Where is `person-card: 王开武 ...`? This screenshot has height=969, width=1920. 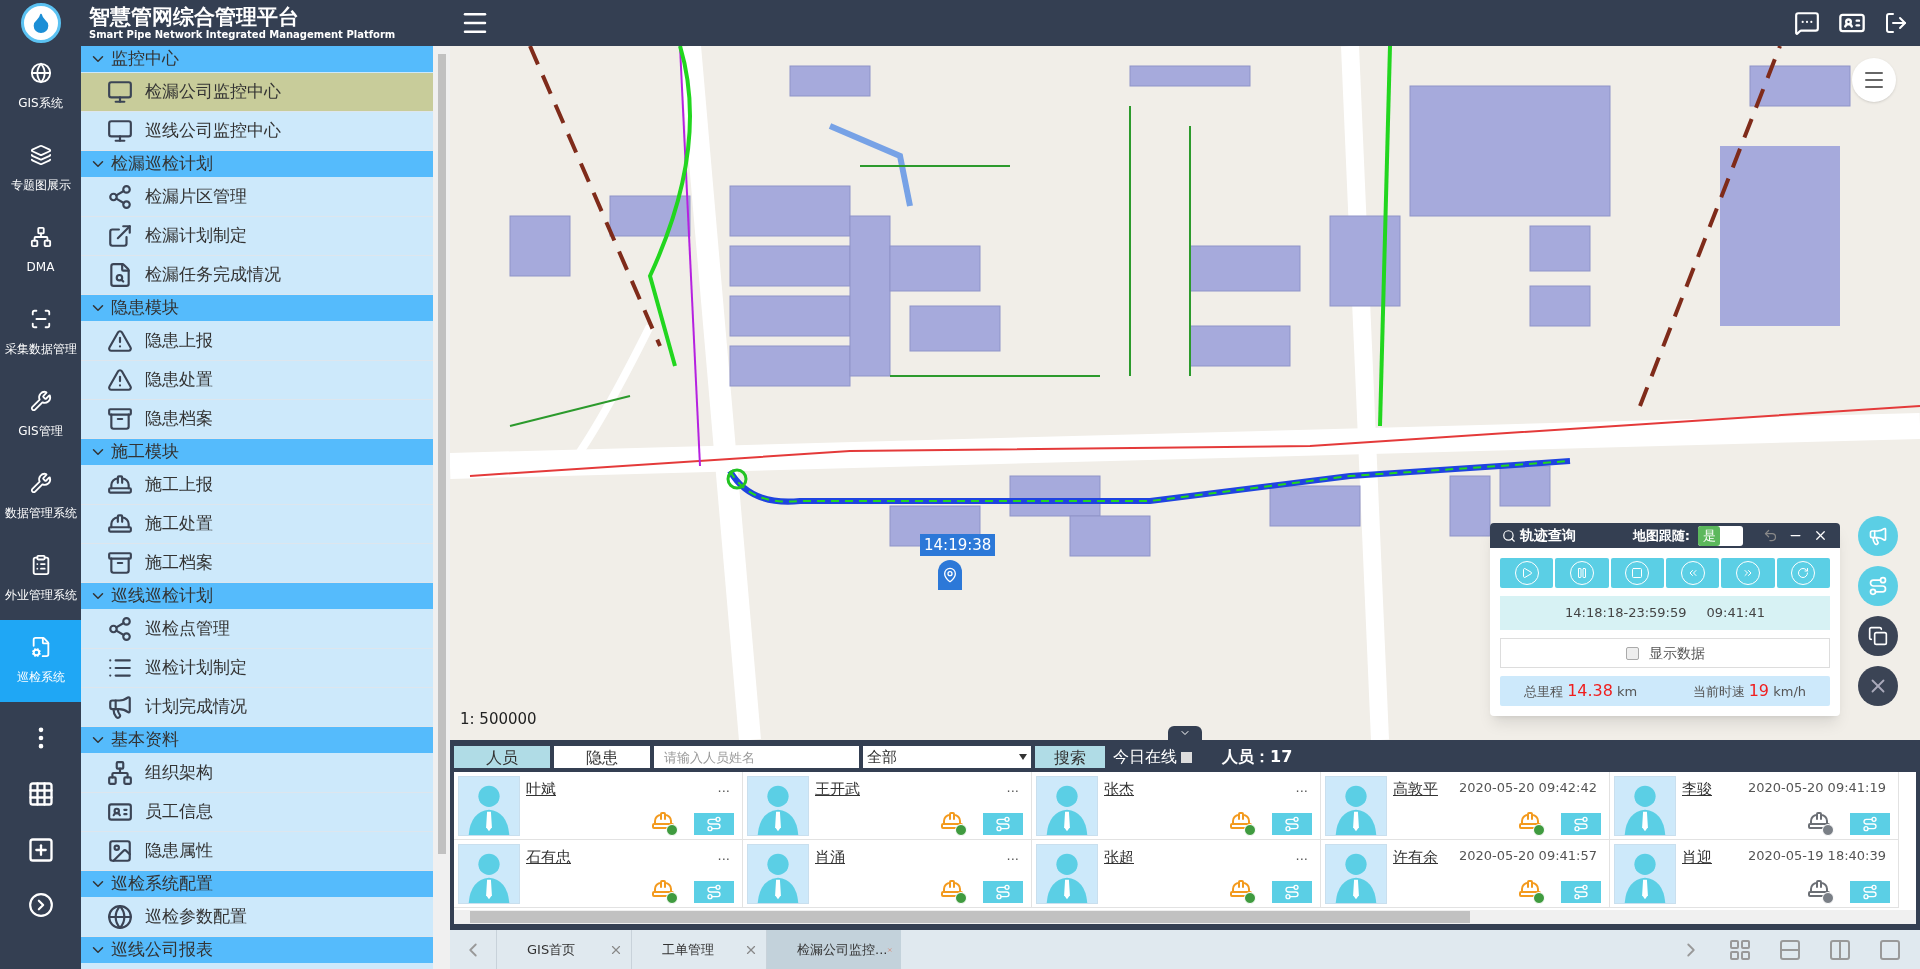
person-card: 王开武 ... is located at coordinates (887, 806).